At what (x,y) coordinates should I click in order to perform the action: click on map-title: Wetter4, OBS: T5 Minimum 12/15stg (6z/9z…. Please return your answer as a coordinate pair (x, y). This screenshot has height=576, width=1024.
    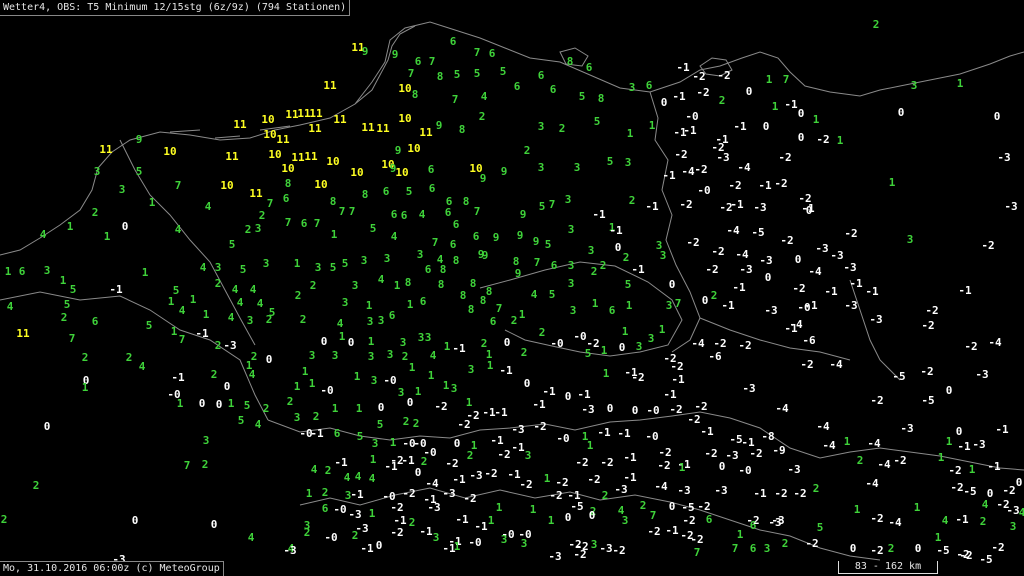
    Looking at the image, I should click on (175, 8).